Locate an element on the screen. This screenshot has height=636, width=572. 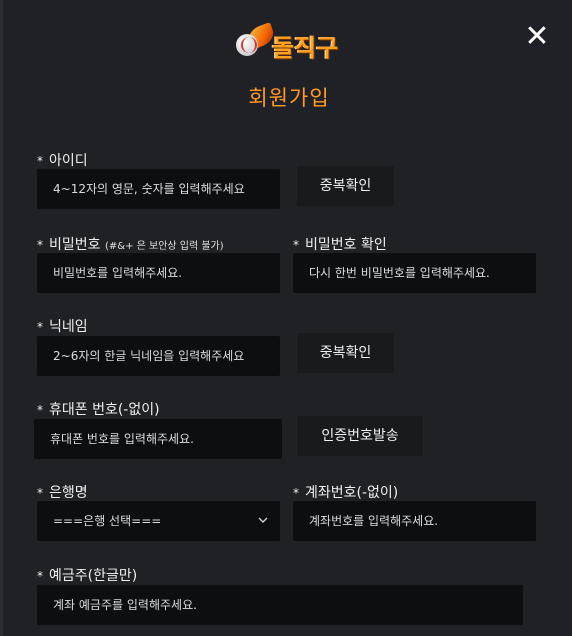
account-label: * 계좌번호(-없이) is located at coordinates (345, 492).